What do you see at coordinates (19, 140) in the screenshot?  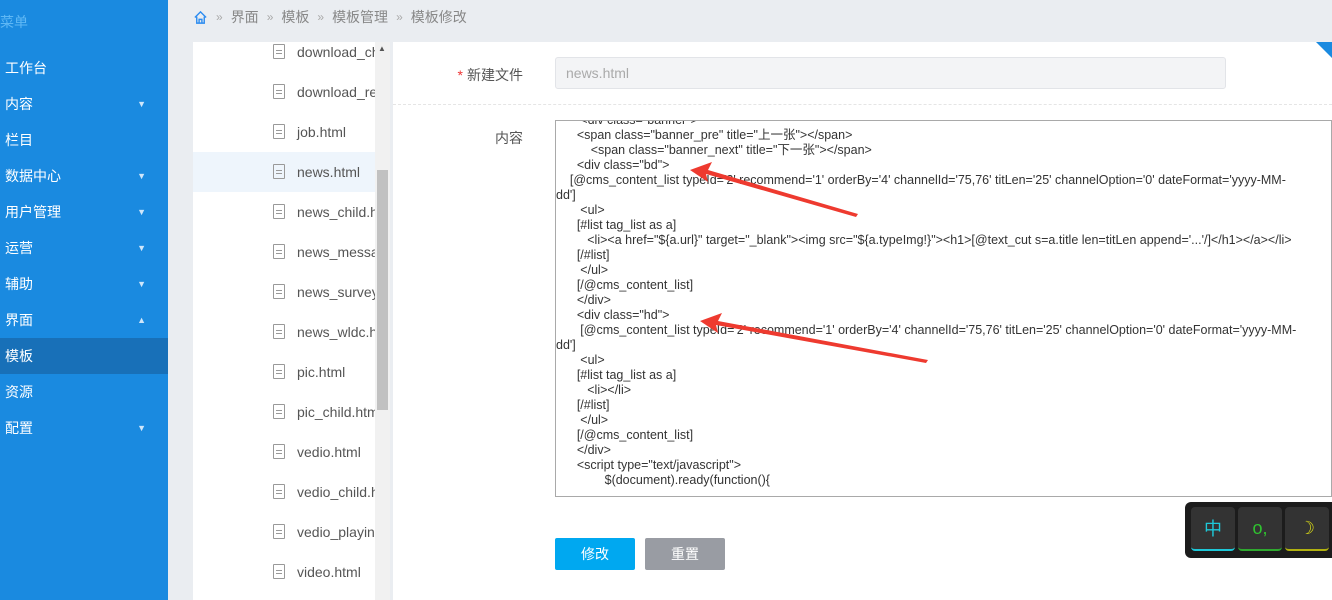 I see `sidebar-item-label: 栏目` at bounding box center [19, 140].